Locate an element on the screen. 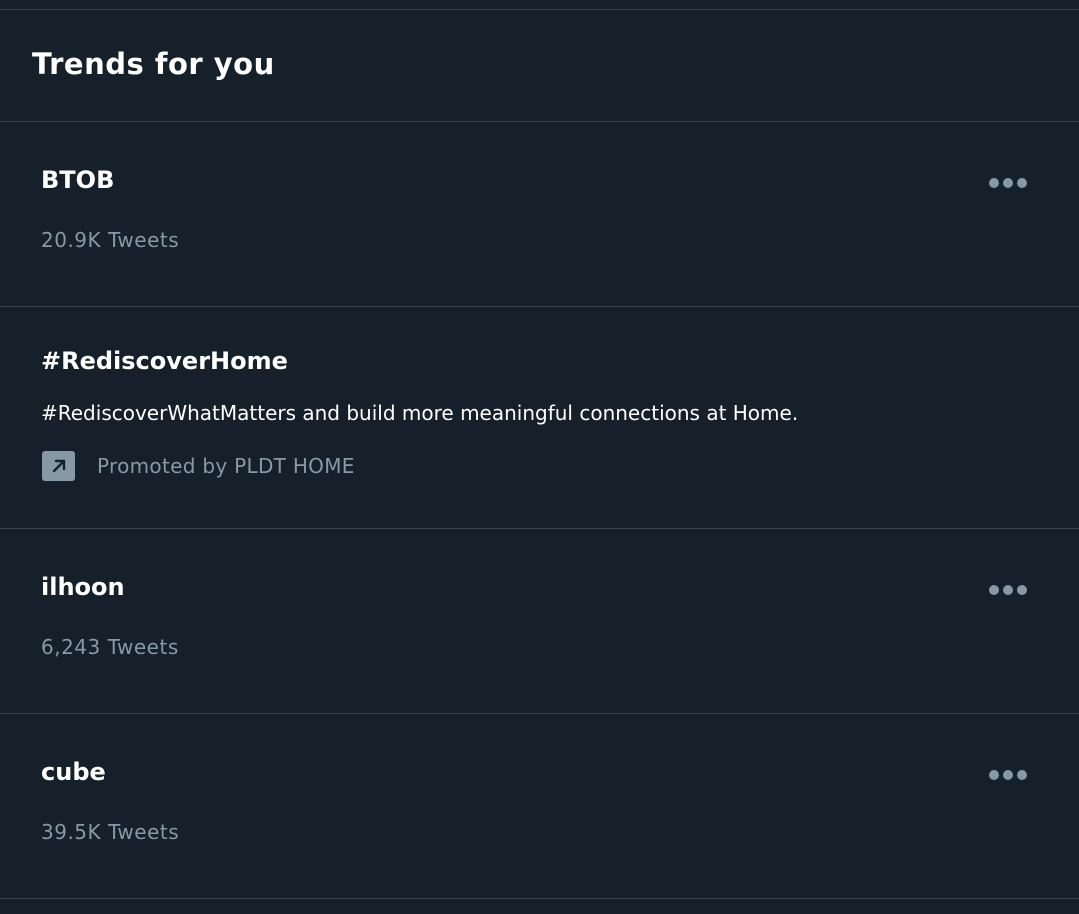 The image size is (1079, 914). trend-name: cube is located at coordinates (73, 772).